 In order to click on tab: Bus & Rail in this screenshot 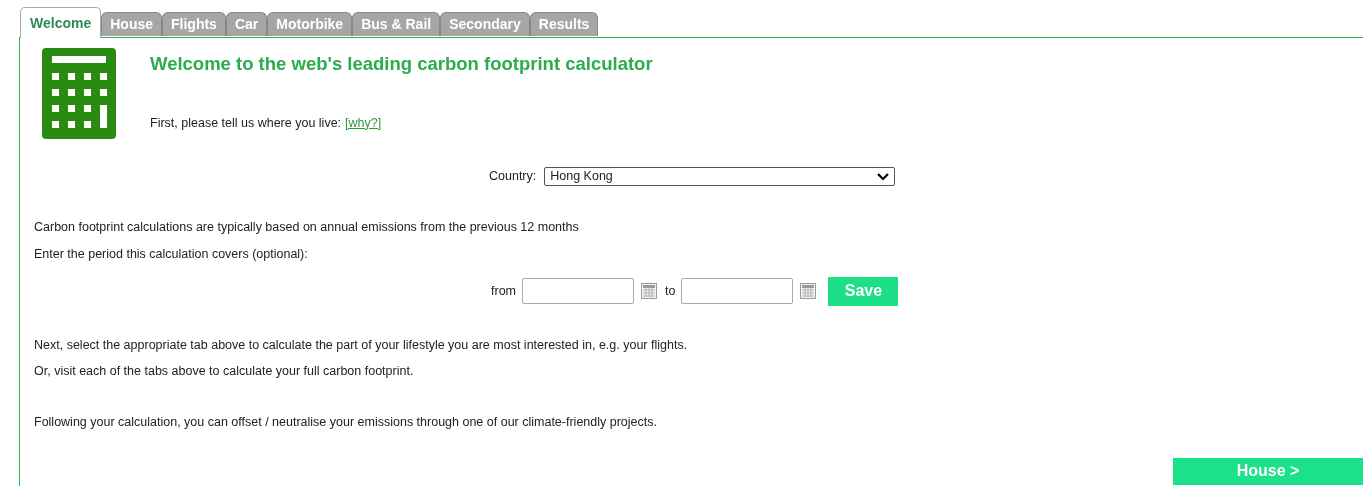, I will do `click(396, 24)`.